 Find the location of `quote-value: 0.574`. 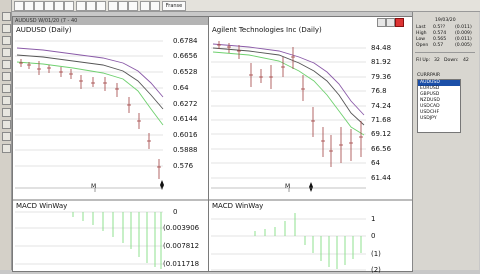

quote-value: 0.574 is located at coordinates (440, 33).